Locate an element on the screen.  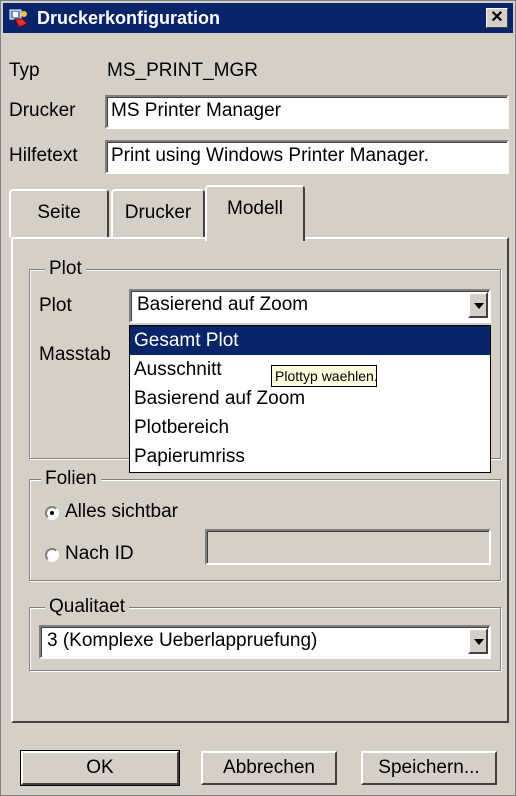
tab-seite: Seite is located at coordinates (59, 213).